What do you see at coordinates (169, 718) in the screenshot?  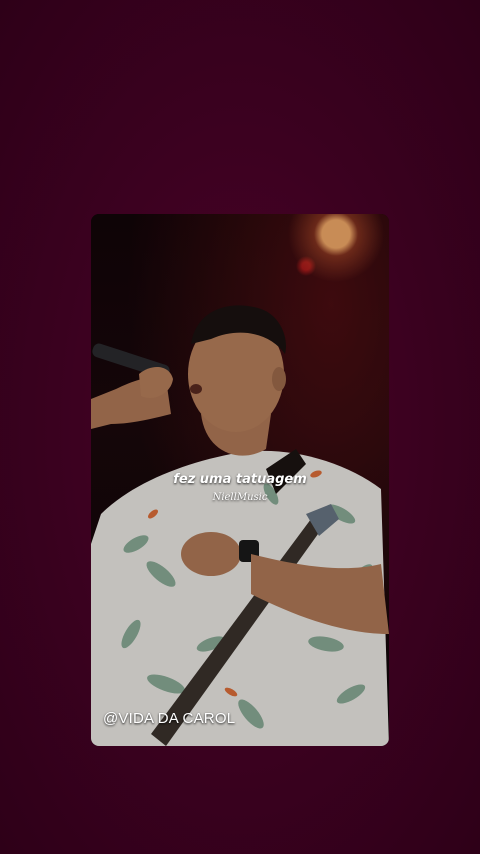 I see `watermark-text: @VIDA DA CAROL` at bounding box center [169, 718].